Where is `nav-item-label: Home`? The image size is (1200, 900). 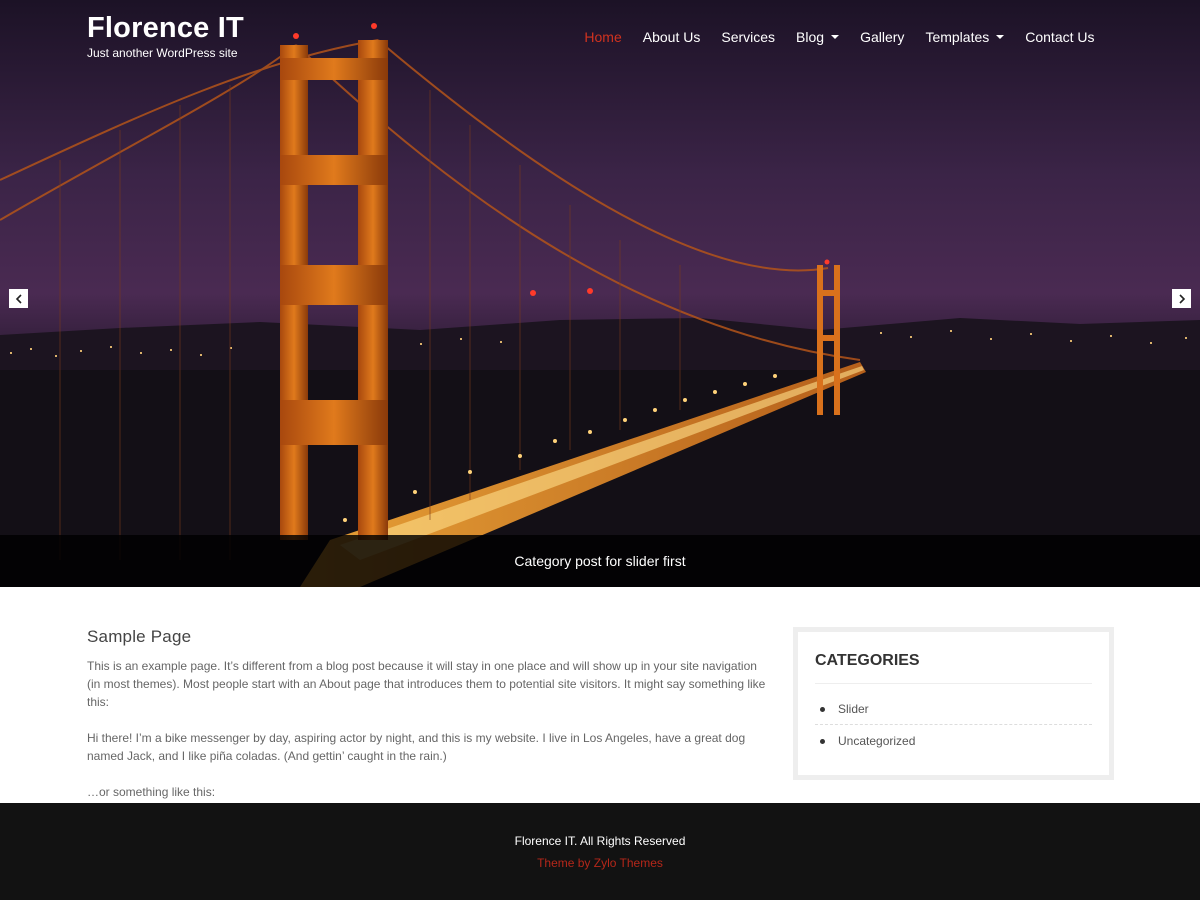 nav-item-label: Home is located at coordinates (603, 37).